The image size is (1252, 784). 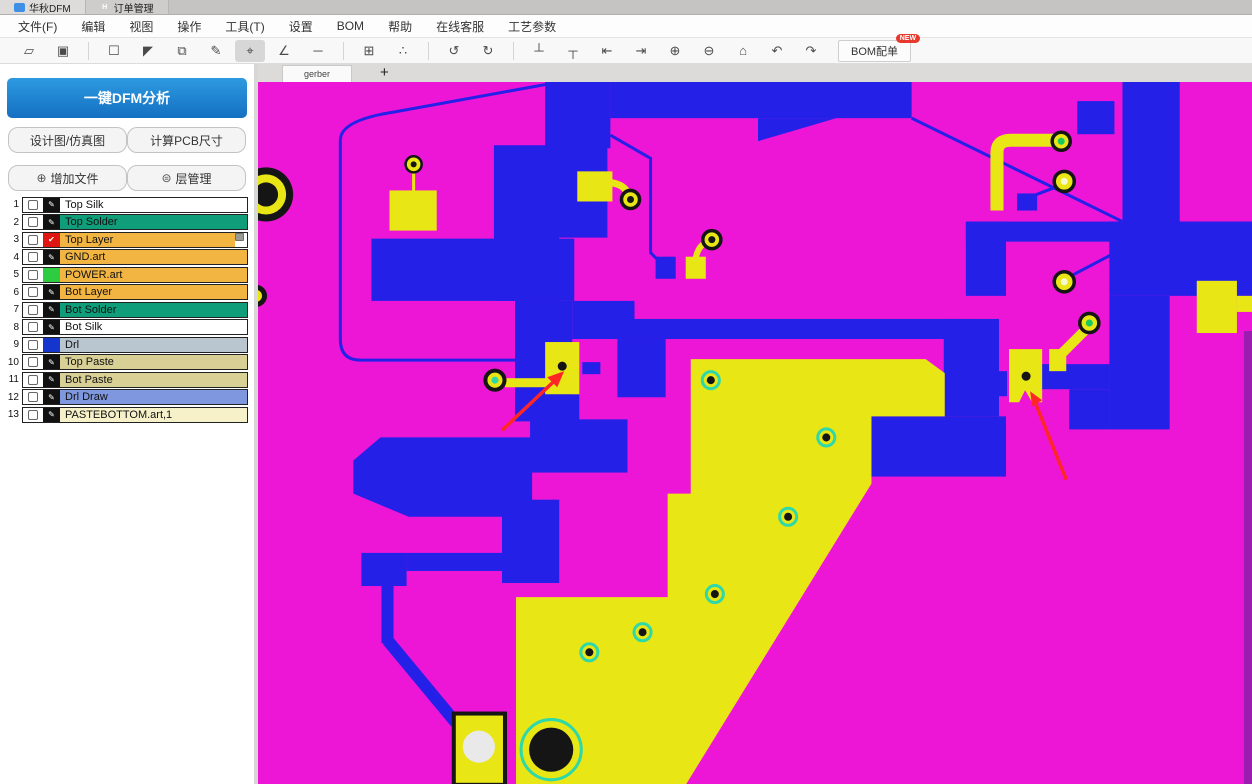 What do you see at coordinates (153, 414) in the screenshot?
I see `layer-name: PASTEBOTTOM.art,1` at bounding box center [153, 414].